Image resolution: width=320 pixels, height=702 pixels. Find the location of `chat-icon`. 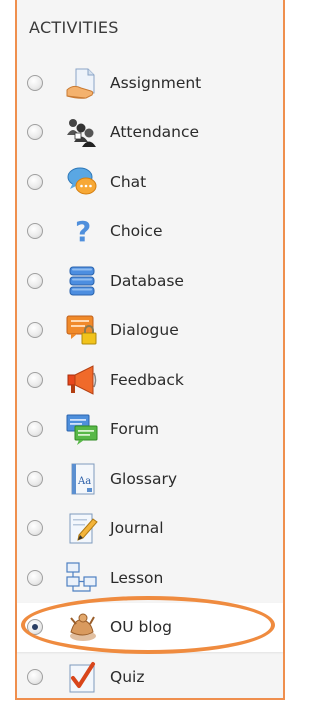

chat-icon is located at coordinates (82, 182).